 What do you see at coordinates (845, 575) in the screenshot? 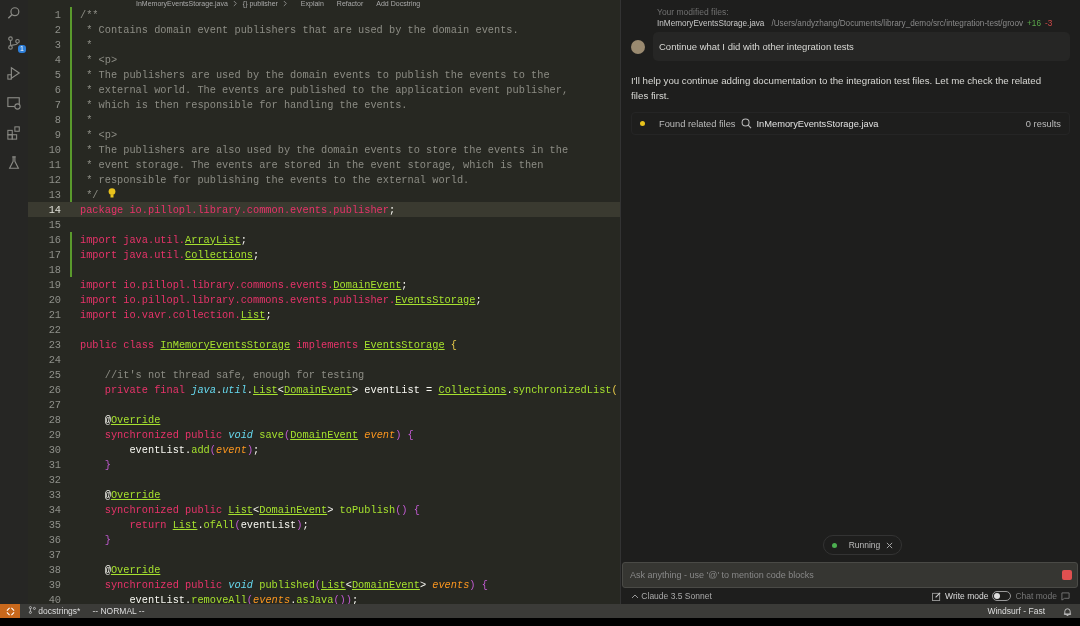
I see `text-input: Ask anything - use '@' to mention code blocks` at bounding box center [845, 575].